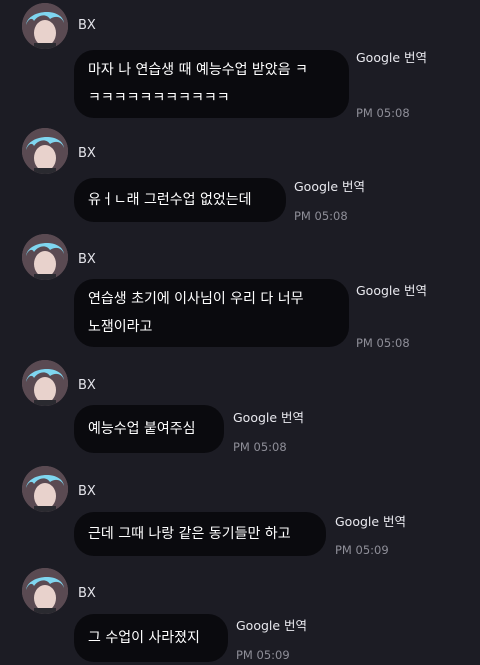 The height and width of the screenshot is (665, 480). I want to click on message-bubble: 마자 나 연습생 때 예능수업 받았음 ㅋ ㅋㅋㅋㅋㅋㅋㅋㅋㅋㅋㅋ, so click(211, 84).